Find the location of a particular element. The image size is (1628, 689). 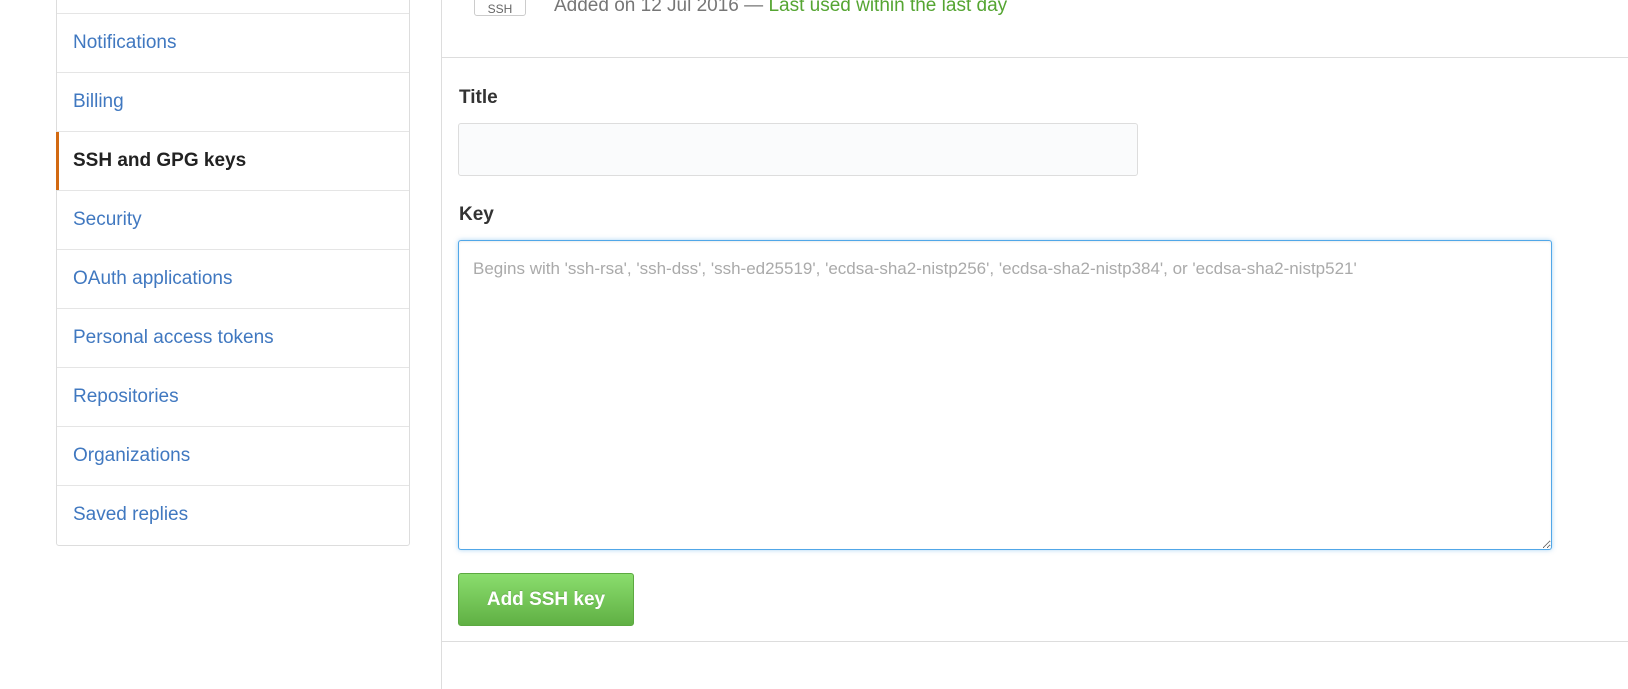

sidebar-item-cutoff is located at coordinates (233, 7).